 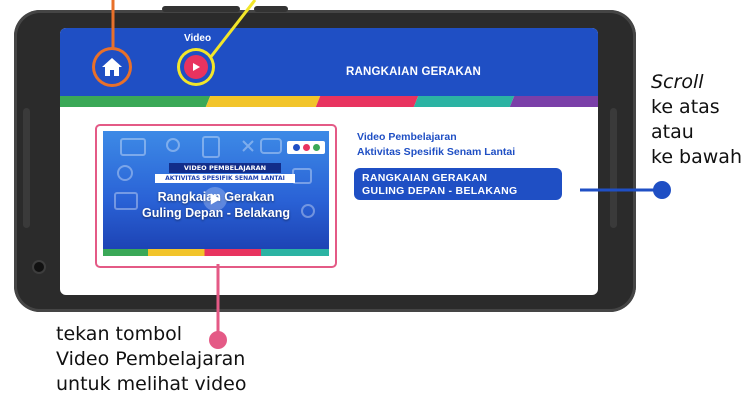 What do you see at coordinates (119, 334) in the screenshot?
I see `tap-annotation-line: tekan tombol` at bounding box center [119, 334].